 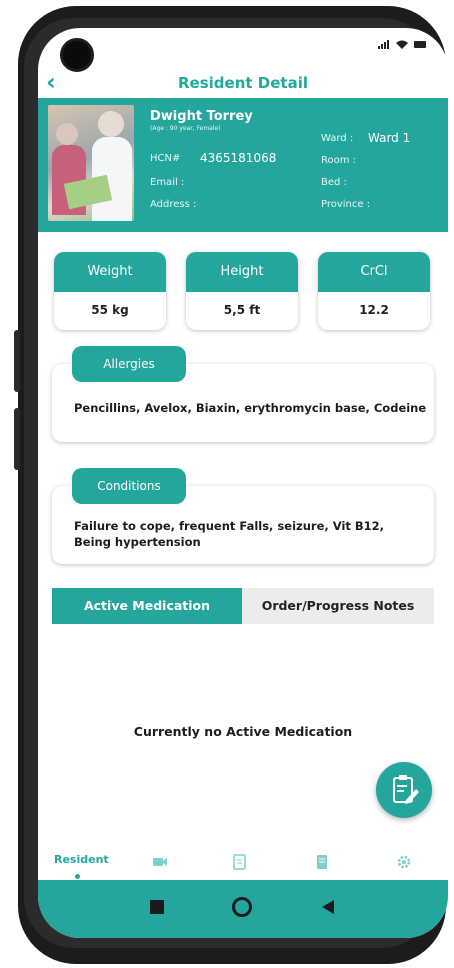 I want to click on active-indicator-dot, so click(x=77, y=876).